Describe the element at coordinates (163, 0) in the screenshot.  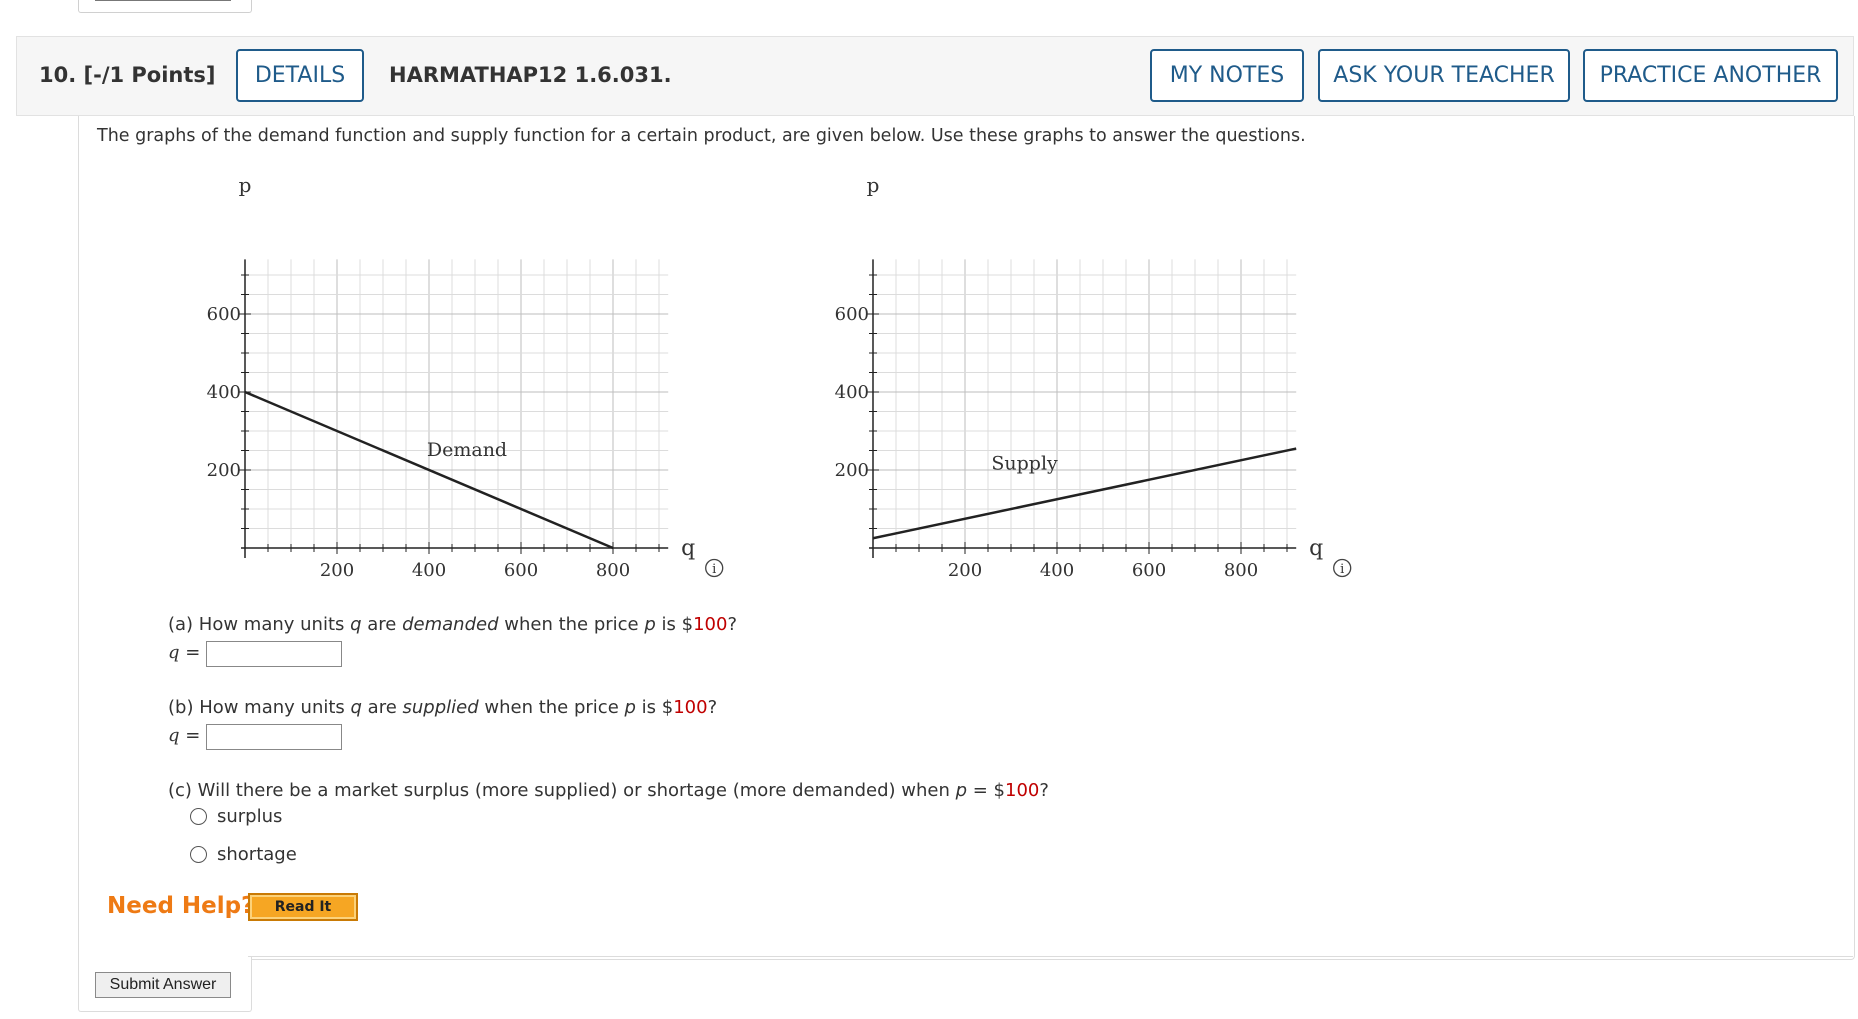
I see `previous-question-bar` at that location.